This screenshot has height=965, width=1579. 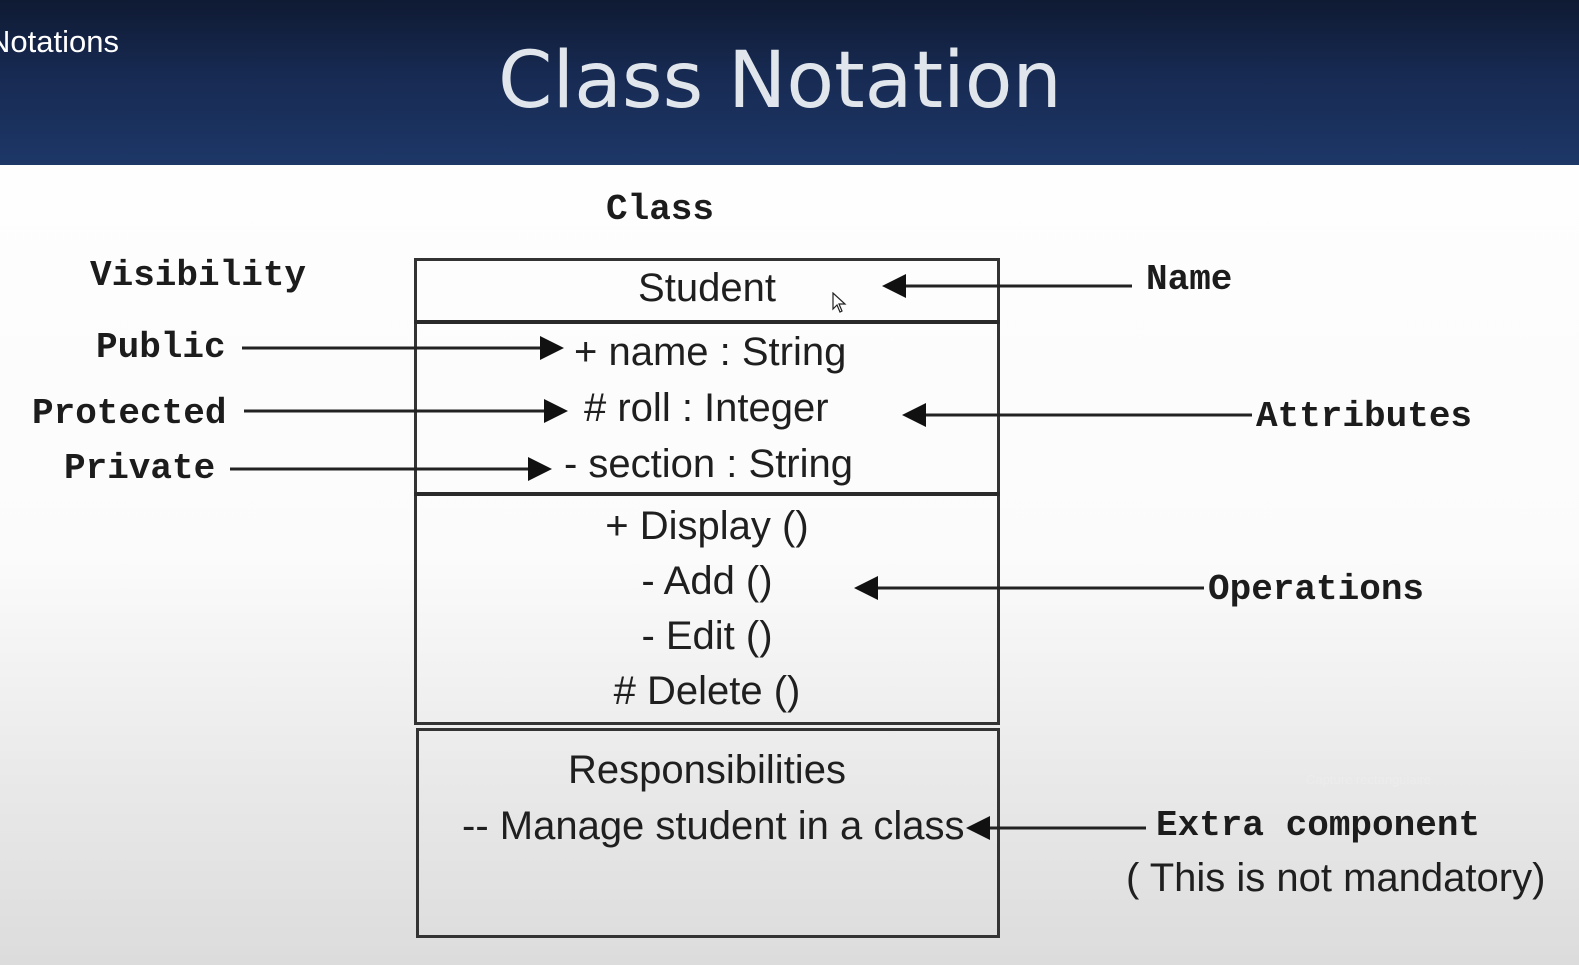 I want to click on private-arrow, so click(x=391, y=469).